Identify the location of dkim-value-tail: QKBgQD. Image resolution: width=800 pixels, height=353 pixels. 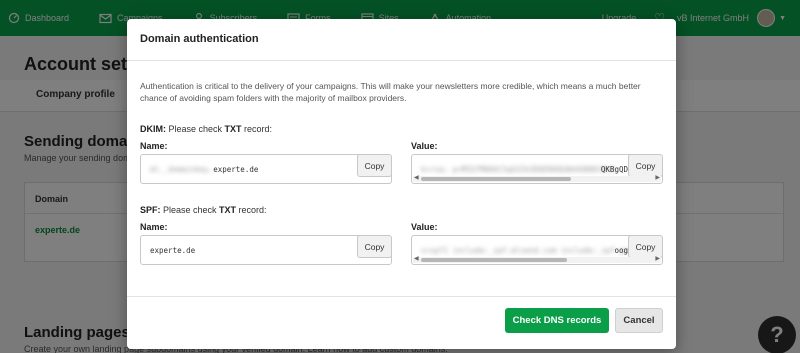
(614, 169).